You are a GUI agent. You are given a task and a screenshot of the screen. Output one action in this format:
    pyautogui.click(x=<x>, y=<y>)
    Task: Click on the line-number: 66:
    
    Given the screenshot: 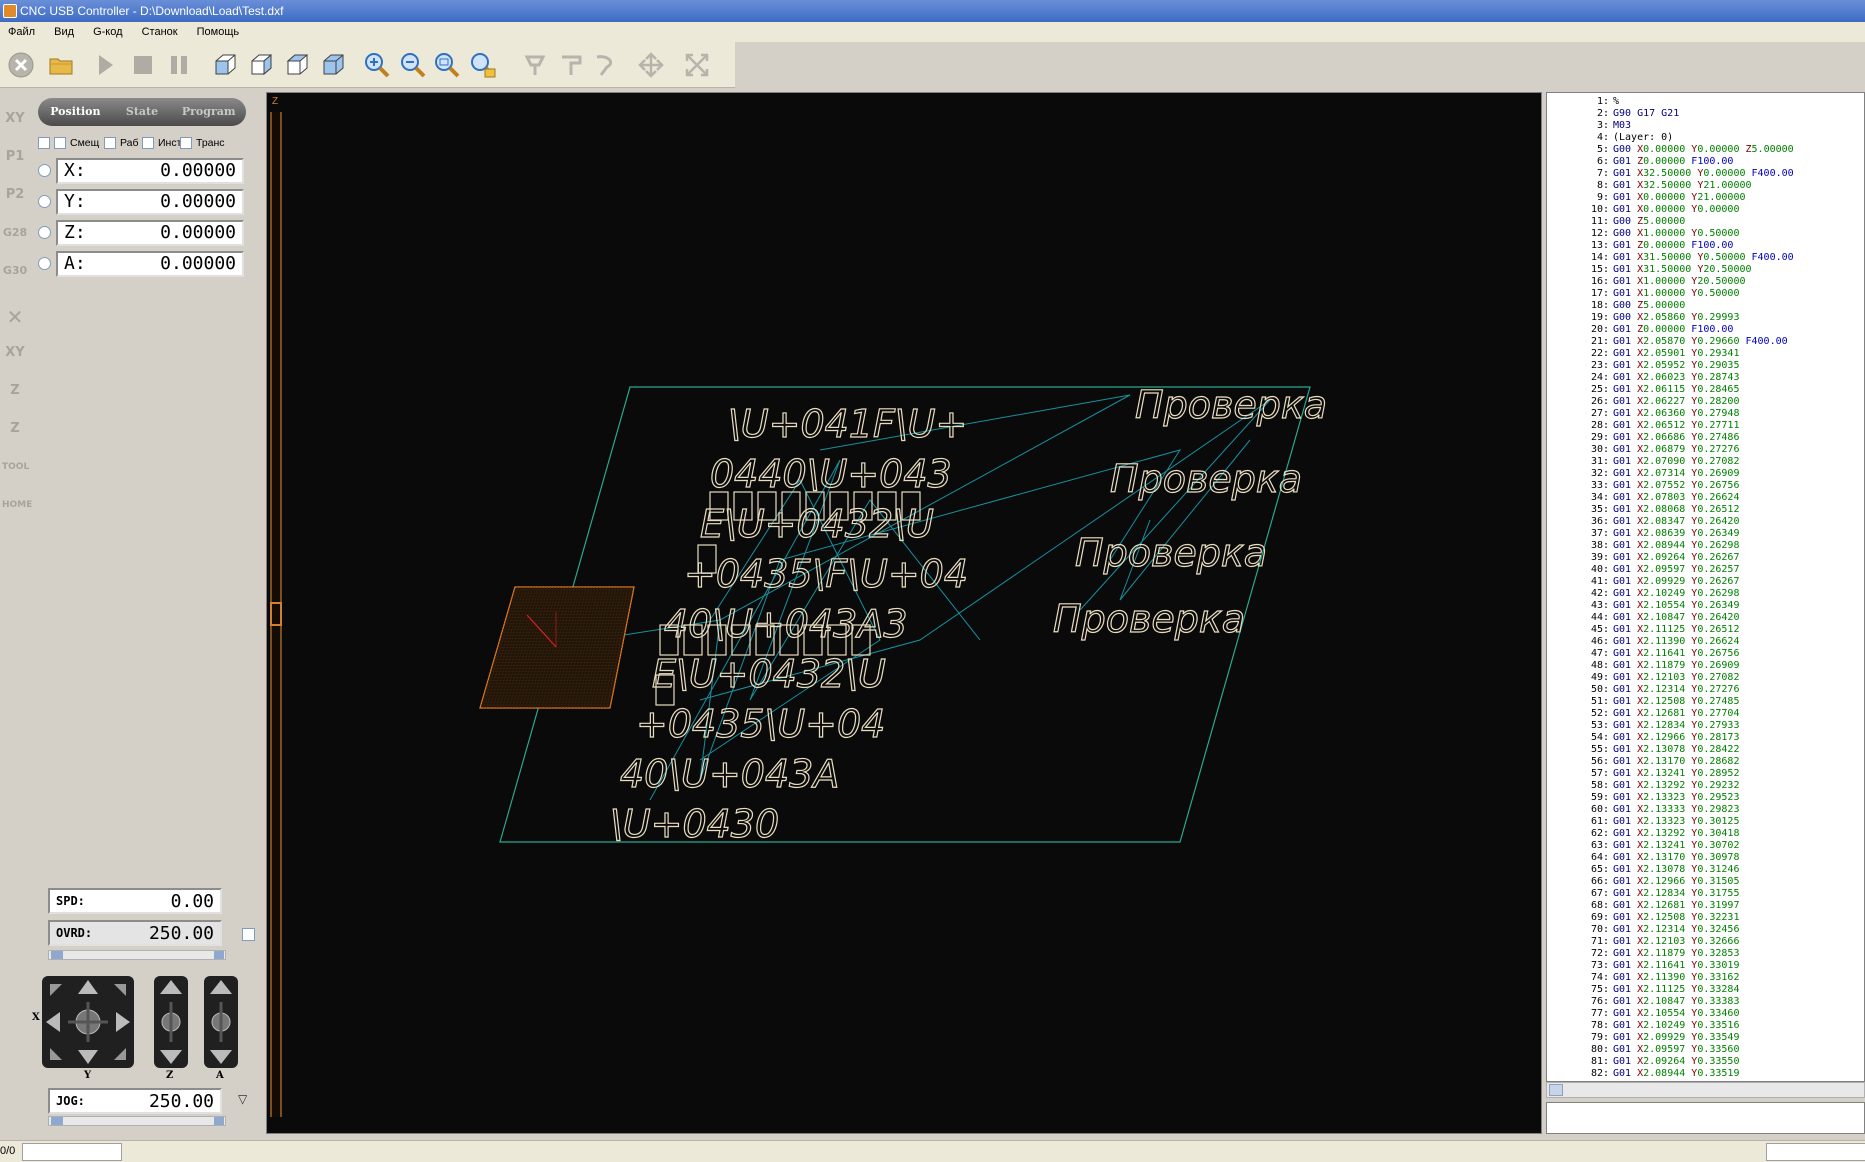 What is the action you would take?
    pyautogui.click(x=1599, y=881)
    